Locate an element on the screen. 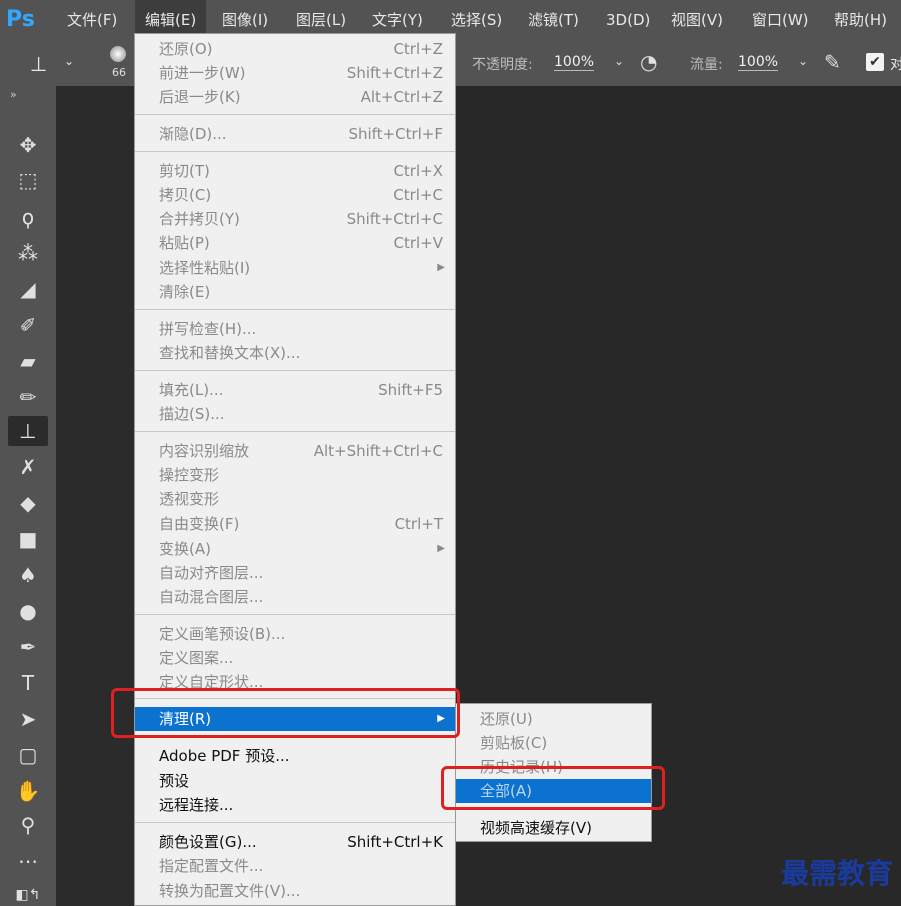 The height and width of the screenshot is (906, 901). brush-size: 66 is located at coordinates (119, 72).